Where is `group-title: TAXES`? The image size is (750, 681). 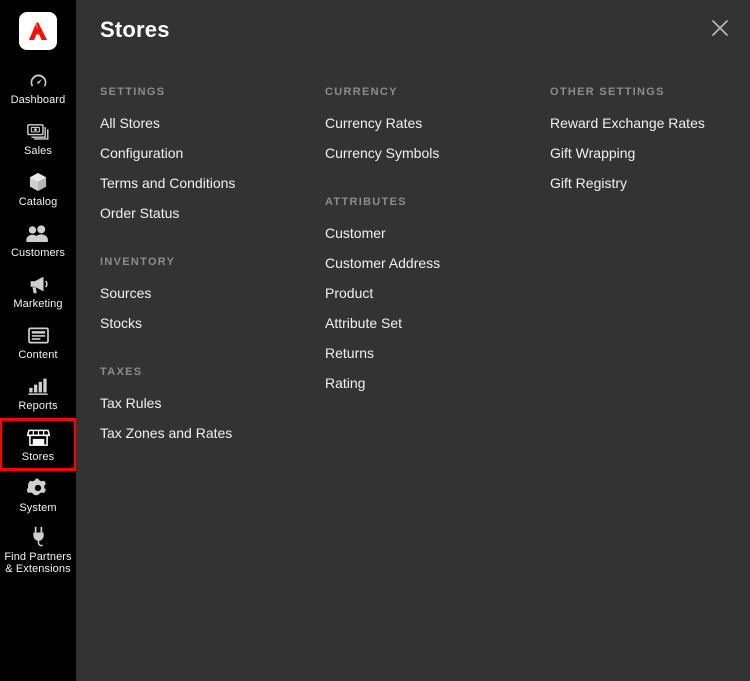
group-title: TAXES is located at coordinates (121, 372).